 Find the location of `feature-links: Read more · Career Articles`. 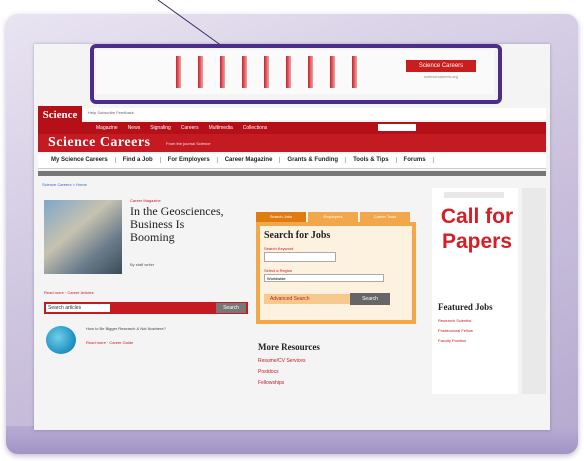

feature-links: Read more · Career Articles is located at coordinates (69, 292).